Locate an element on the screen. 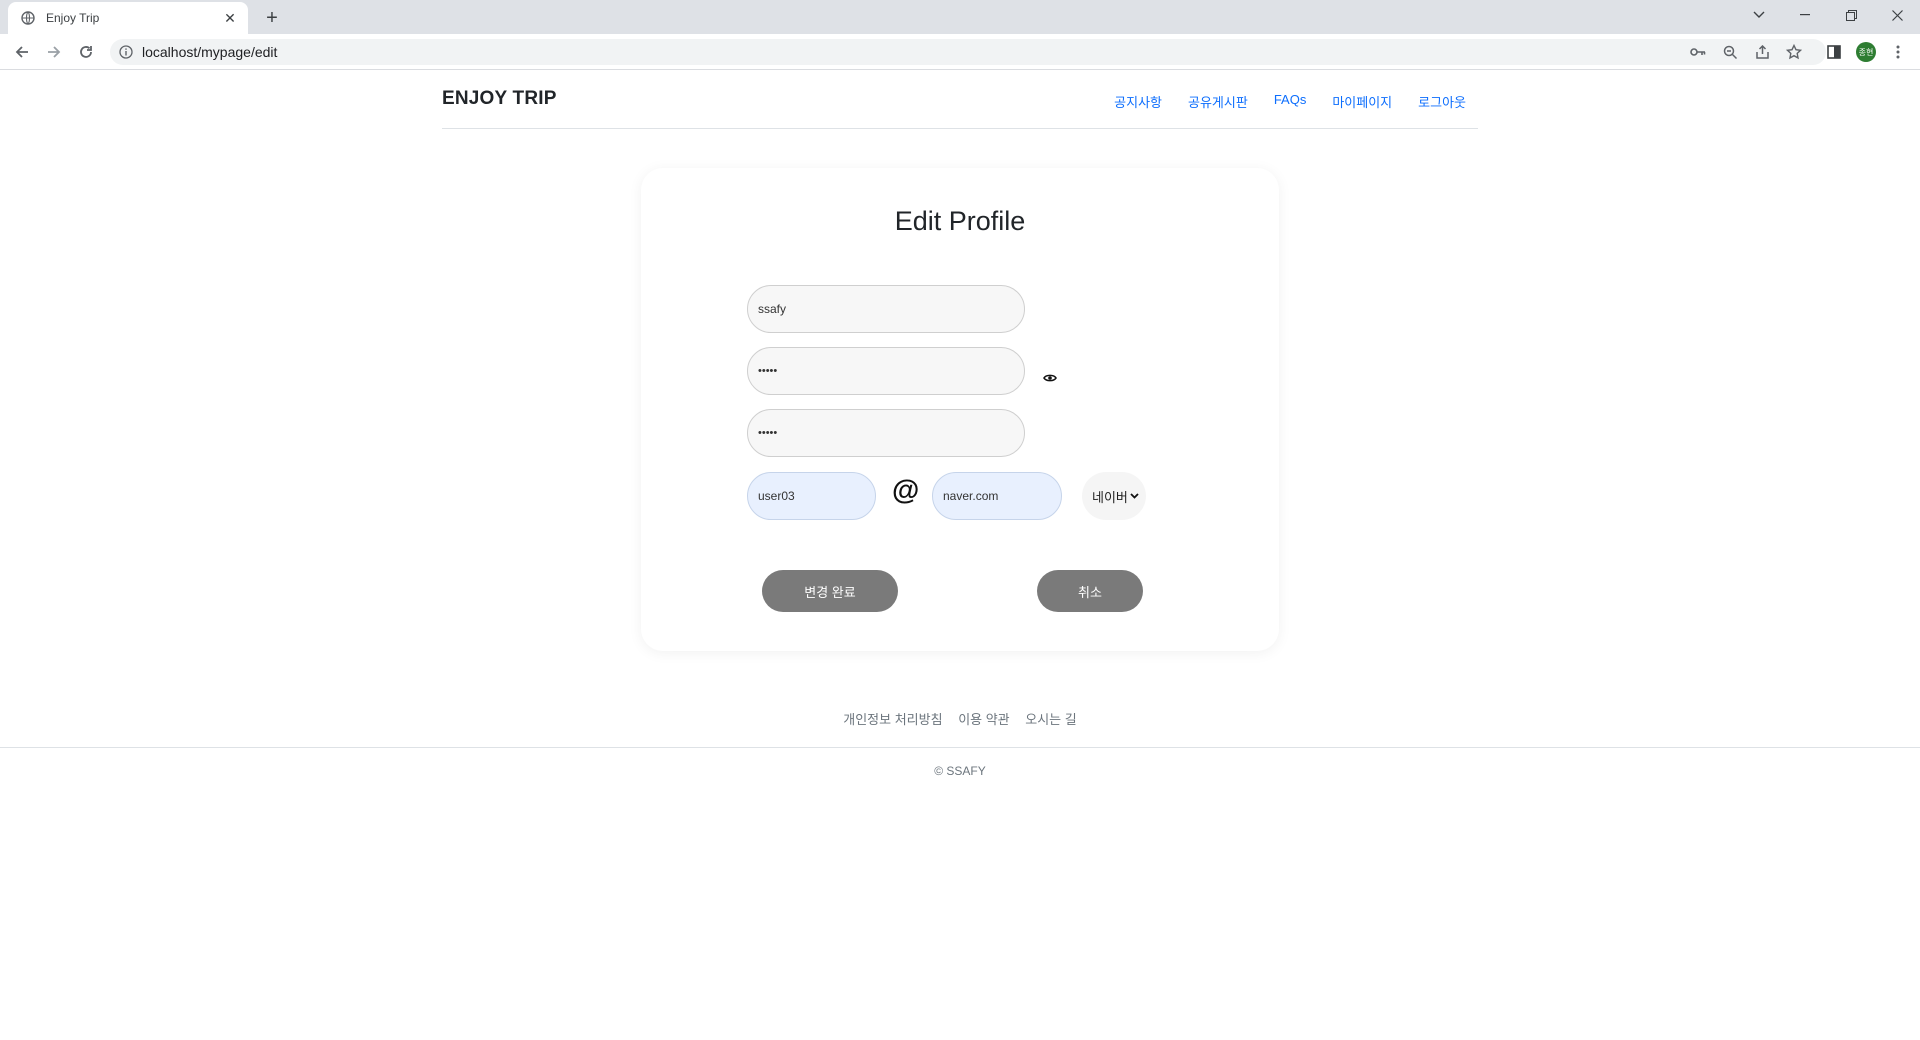 This screenshot has height=1040, width=1920. email-domain-select: 네이버 is located at coordinates (1114, 496).